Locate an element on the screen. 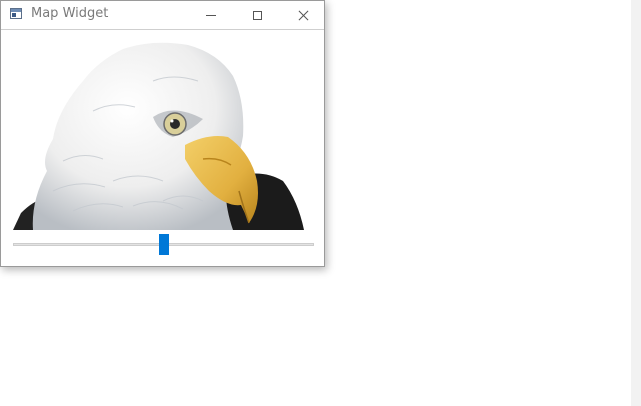 The width and height of the screenshot is (641, 406). desktop-scroll-strip is located at coordinates (636, 203).